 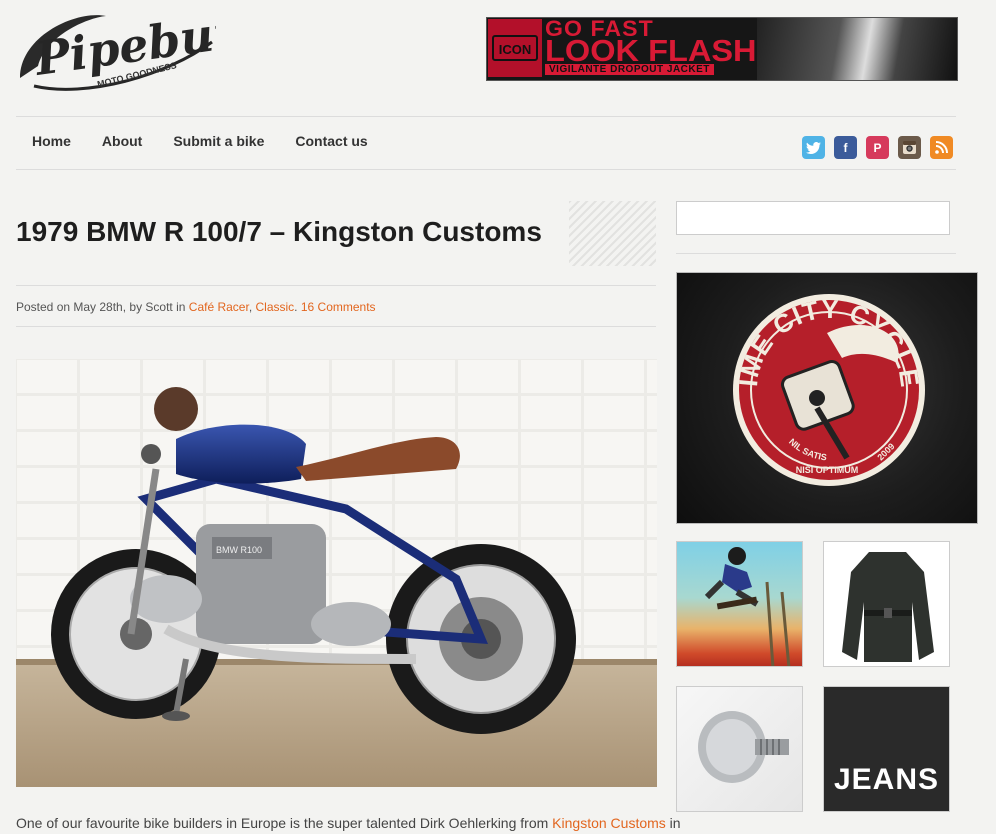 What do you see at coordinates (338, 307) in the screenshot?
I see `comments-link: 16 Comments` at bounding box center [338, 307].